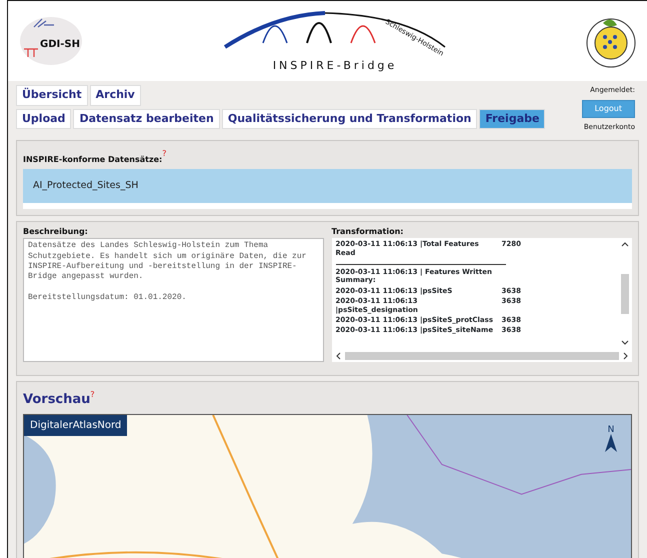 This screenshot has width=647, height=558. I want to click on datasets-label: INSPIRE-konforme Datensätze:, so click(92, 159).